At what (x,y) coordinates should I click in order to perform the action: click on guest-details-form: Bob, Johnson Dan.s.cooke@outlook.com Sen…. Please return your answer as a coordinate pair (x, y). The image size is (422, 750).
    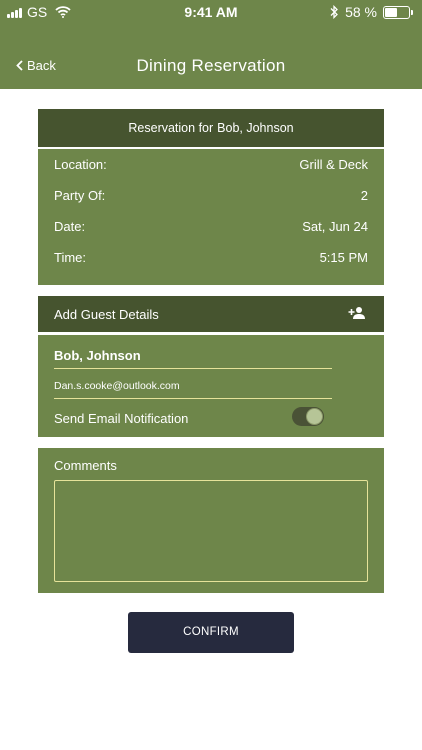
    Looking at the image, I should click on (211, 386).